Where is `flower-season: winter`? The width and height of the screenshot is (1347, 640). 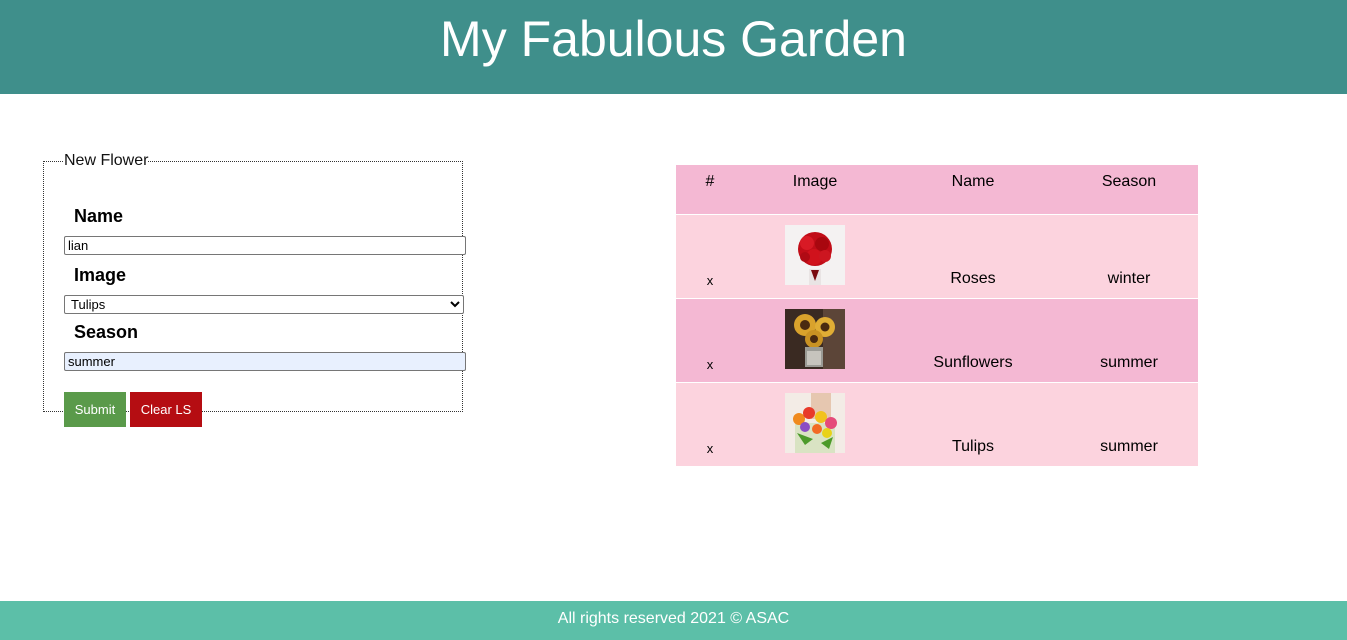
flower-season: winter is located at coordinates (1129, 255).